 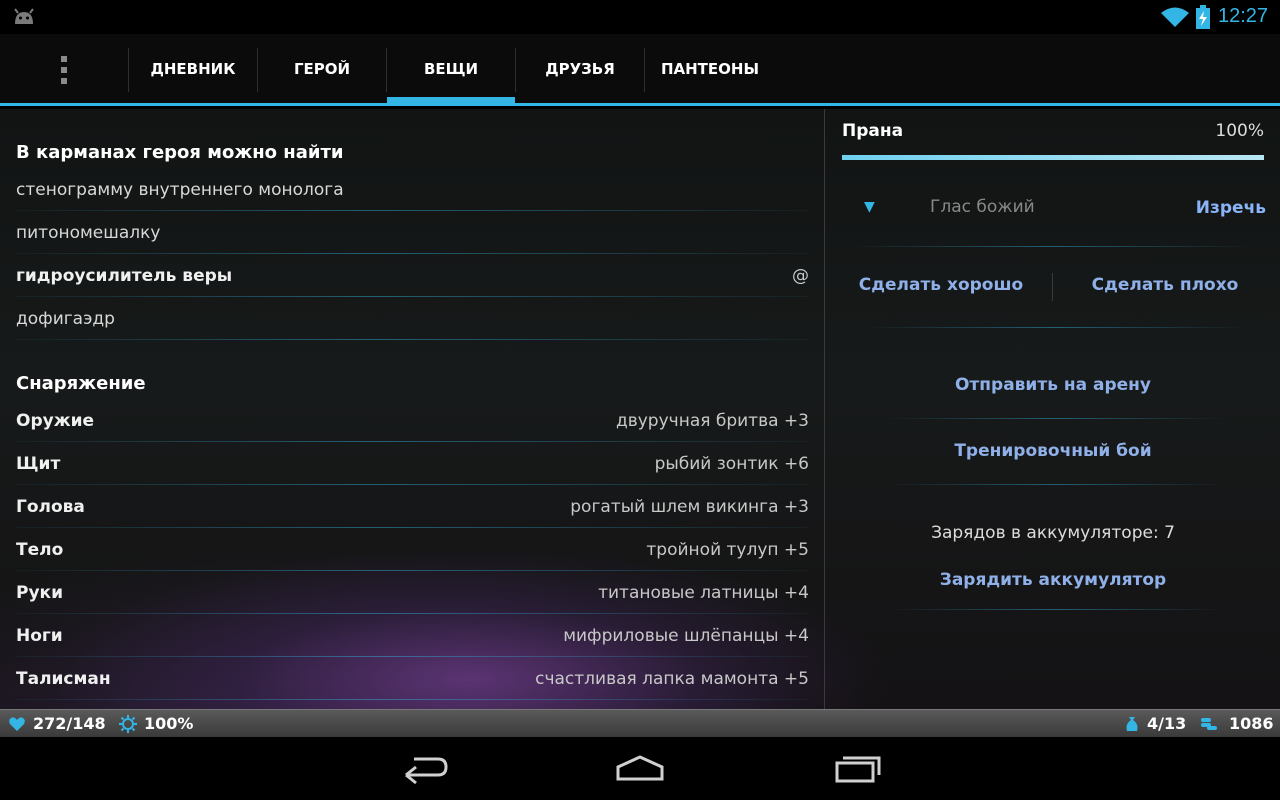 What do you see at coordinates (88, 232) in the screenshot?
I see `inventory-item-name: питономешалку` at bounding box center [88, 232].